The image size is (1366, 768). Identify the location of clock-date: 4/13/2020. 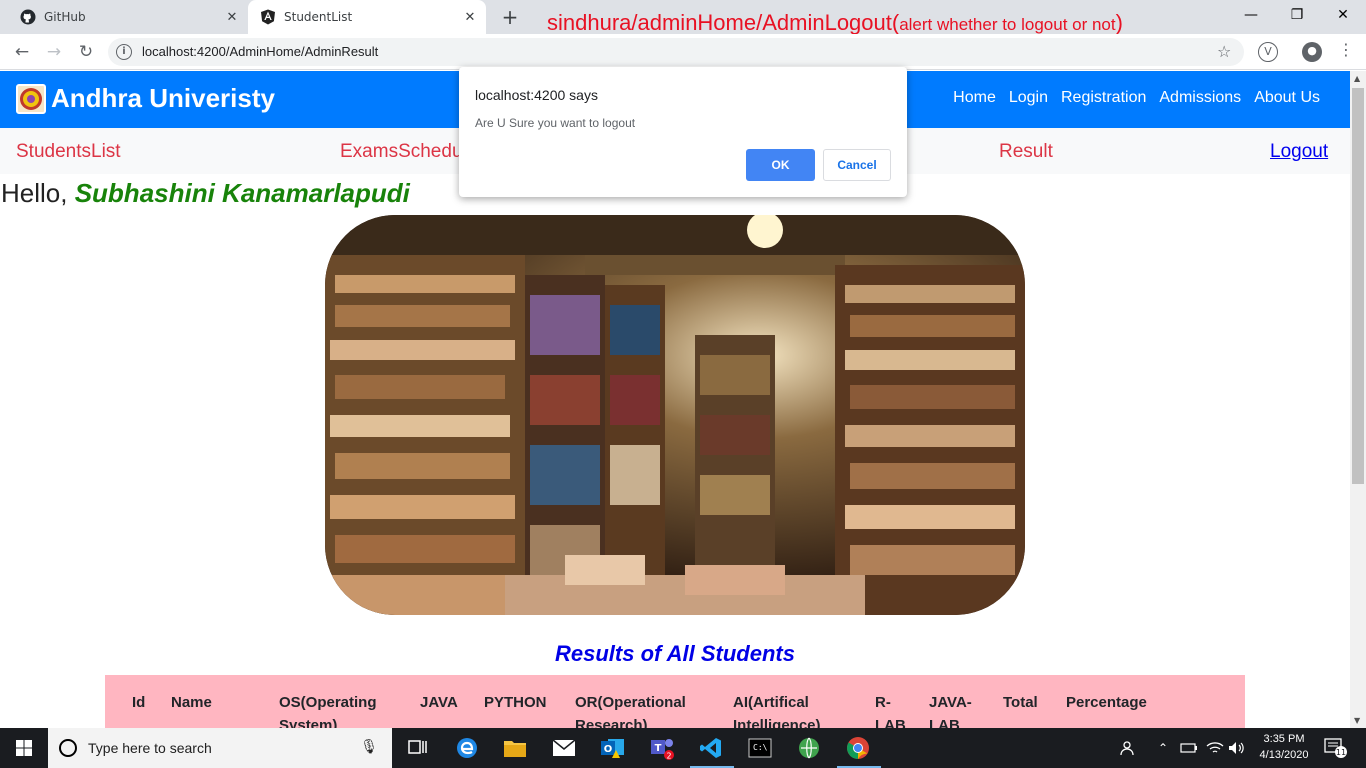
(1284, 755).